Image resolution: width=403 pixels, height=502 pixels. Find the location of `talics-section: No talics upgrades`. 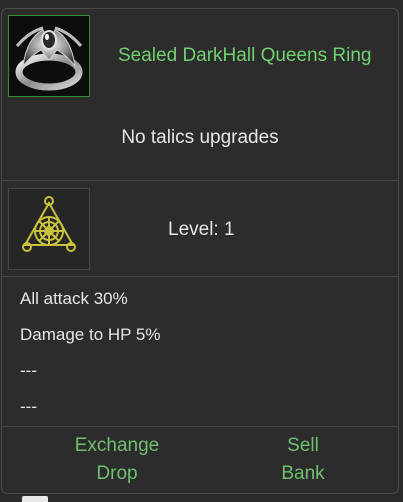

talics-section: No talics upgrades is located at coordinates (200, 143).